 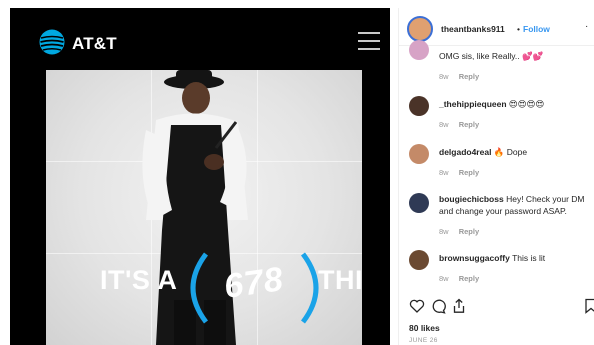 I want to click on save-bookmark-icon, so click(x=588, y=306).